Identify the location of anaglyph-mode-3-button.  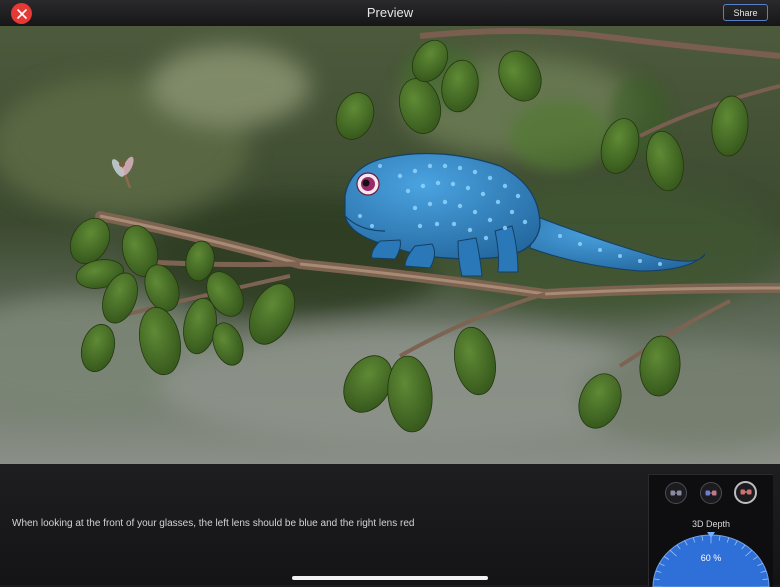
(745, 492).